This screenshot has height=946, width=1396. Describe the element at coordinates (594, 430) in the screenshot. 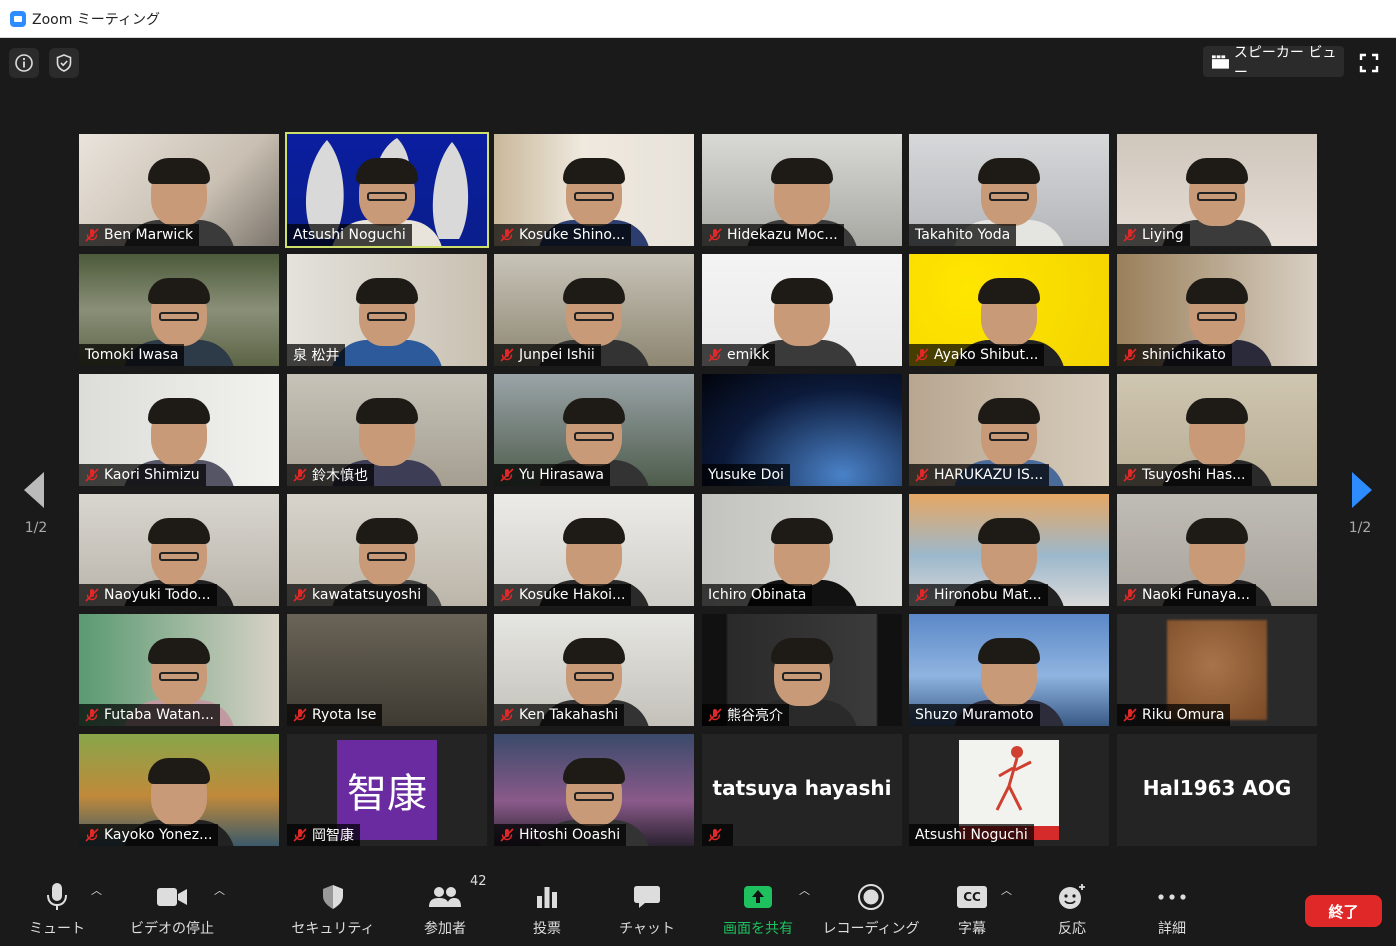

I see `participant-tile: Yu Hirasawa` at that location.